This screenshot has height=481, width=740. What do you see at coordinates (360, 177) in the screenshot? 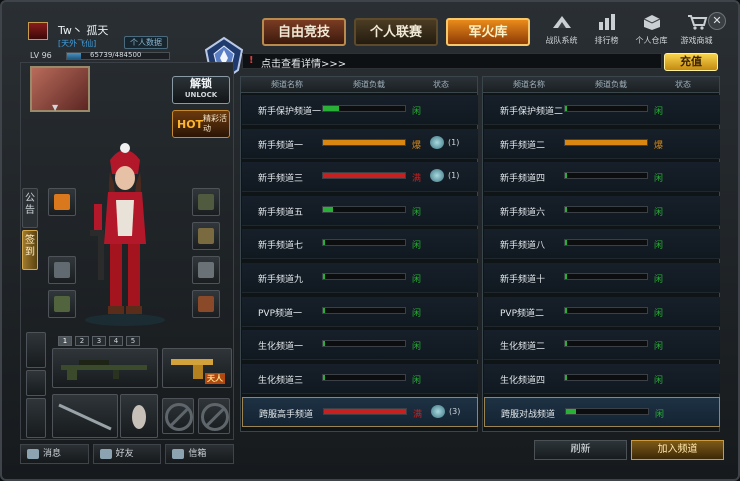
I see `channel-row: 新手频道三 满 (1)` at bounding box center [360, 177].